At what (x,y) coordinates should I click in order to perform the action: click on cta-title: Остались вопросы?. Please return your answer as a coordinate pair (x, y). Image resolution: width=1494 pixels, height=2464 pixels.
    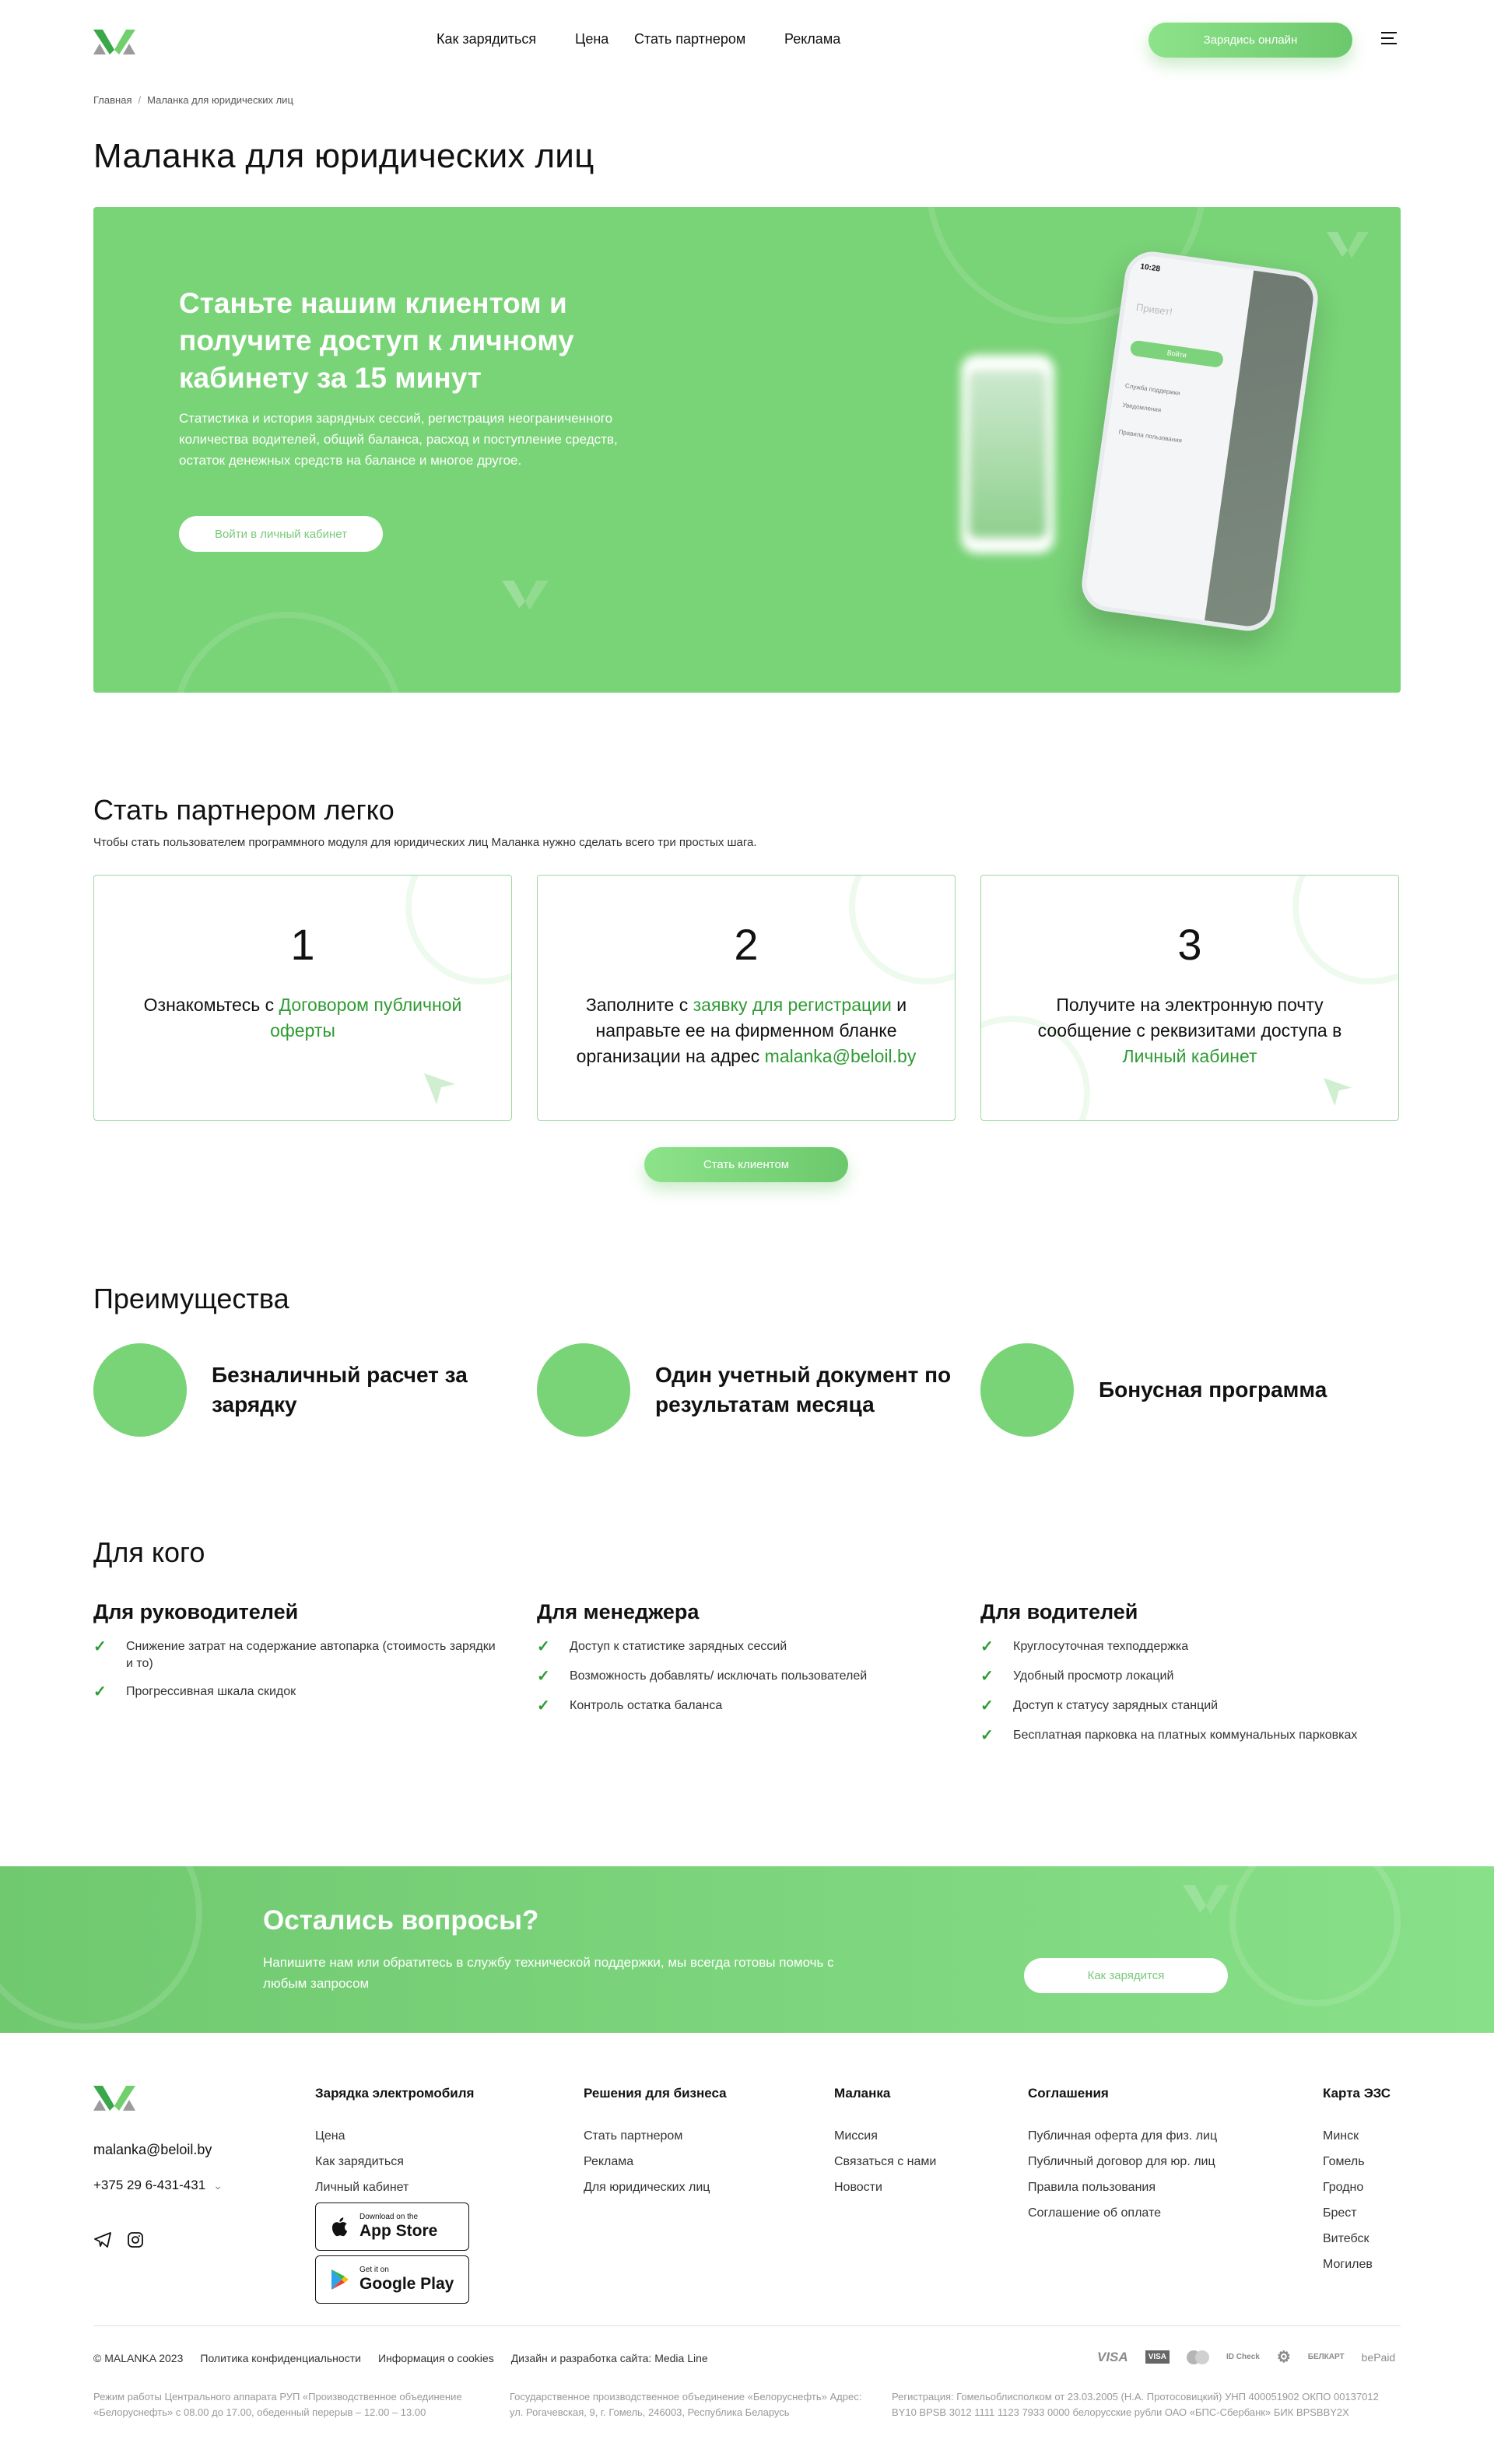
    Looking at the image, I should click on (401, 1920).